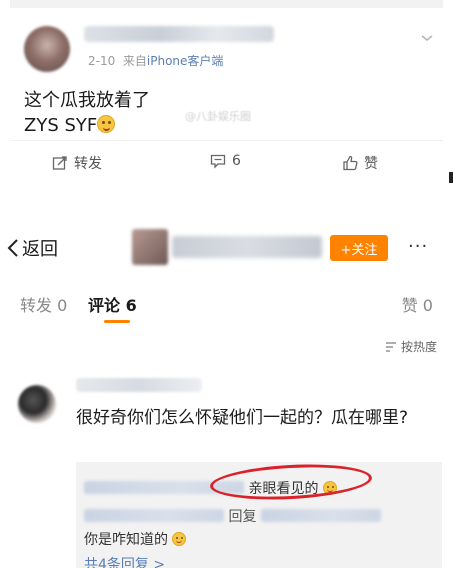  I want to click on chevron-left-icon, so click(12, 248).